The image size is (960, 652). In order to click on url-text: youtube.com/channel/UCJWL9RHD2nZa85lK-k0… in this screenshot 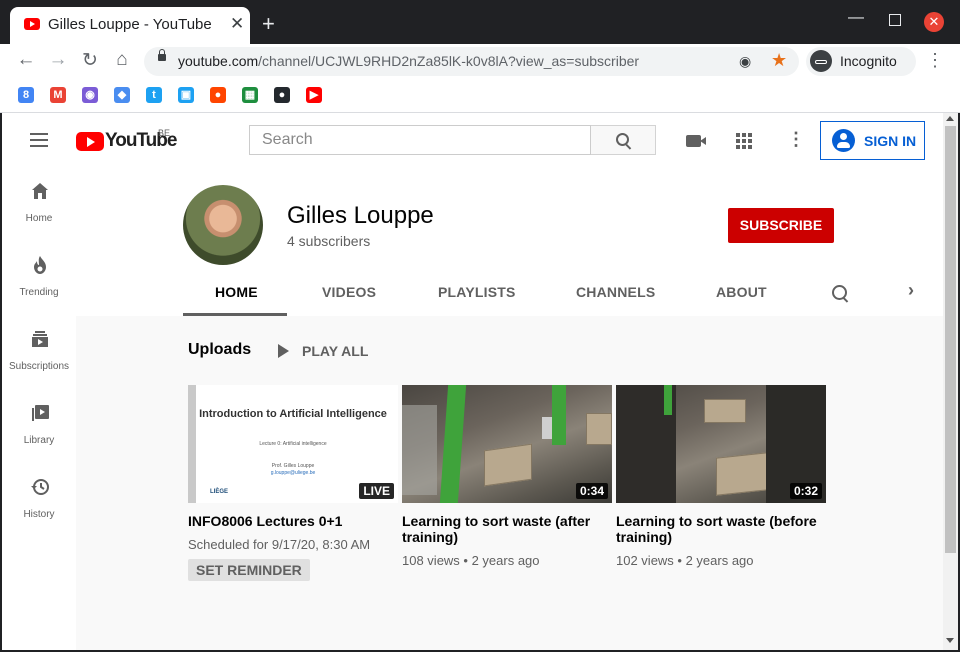, I will do `click(408, 61)`.